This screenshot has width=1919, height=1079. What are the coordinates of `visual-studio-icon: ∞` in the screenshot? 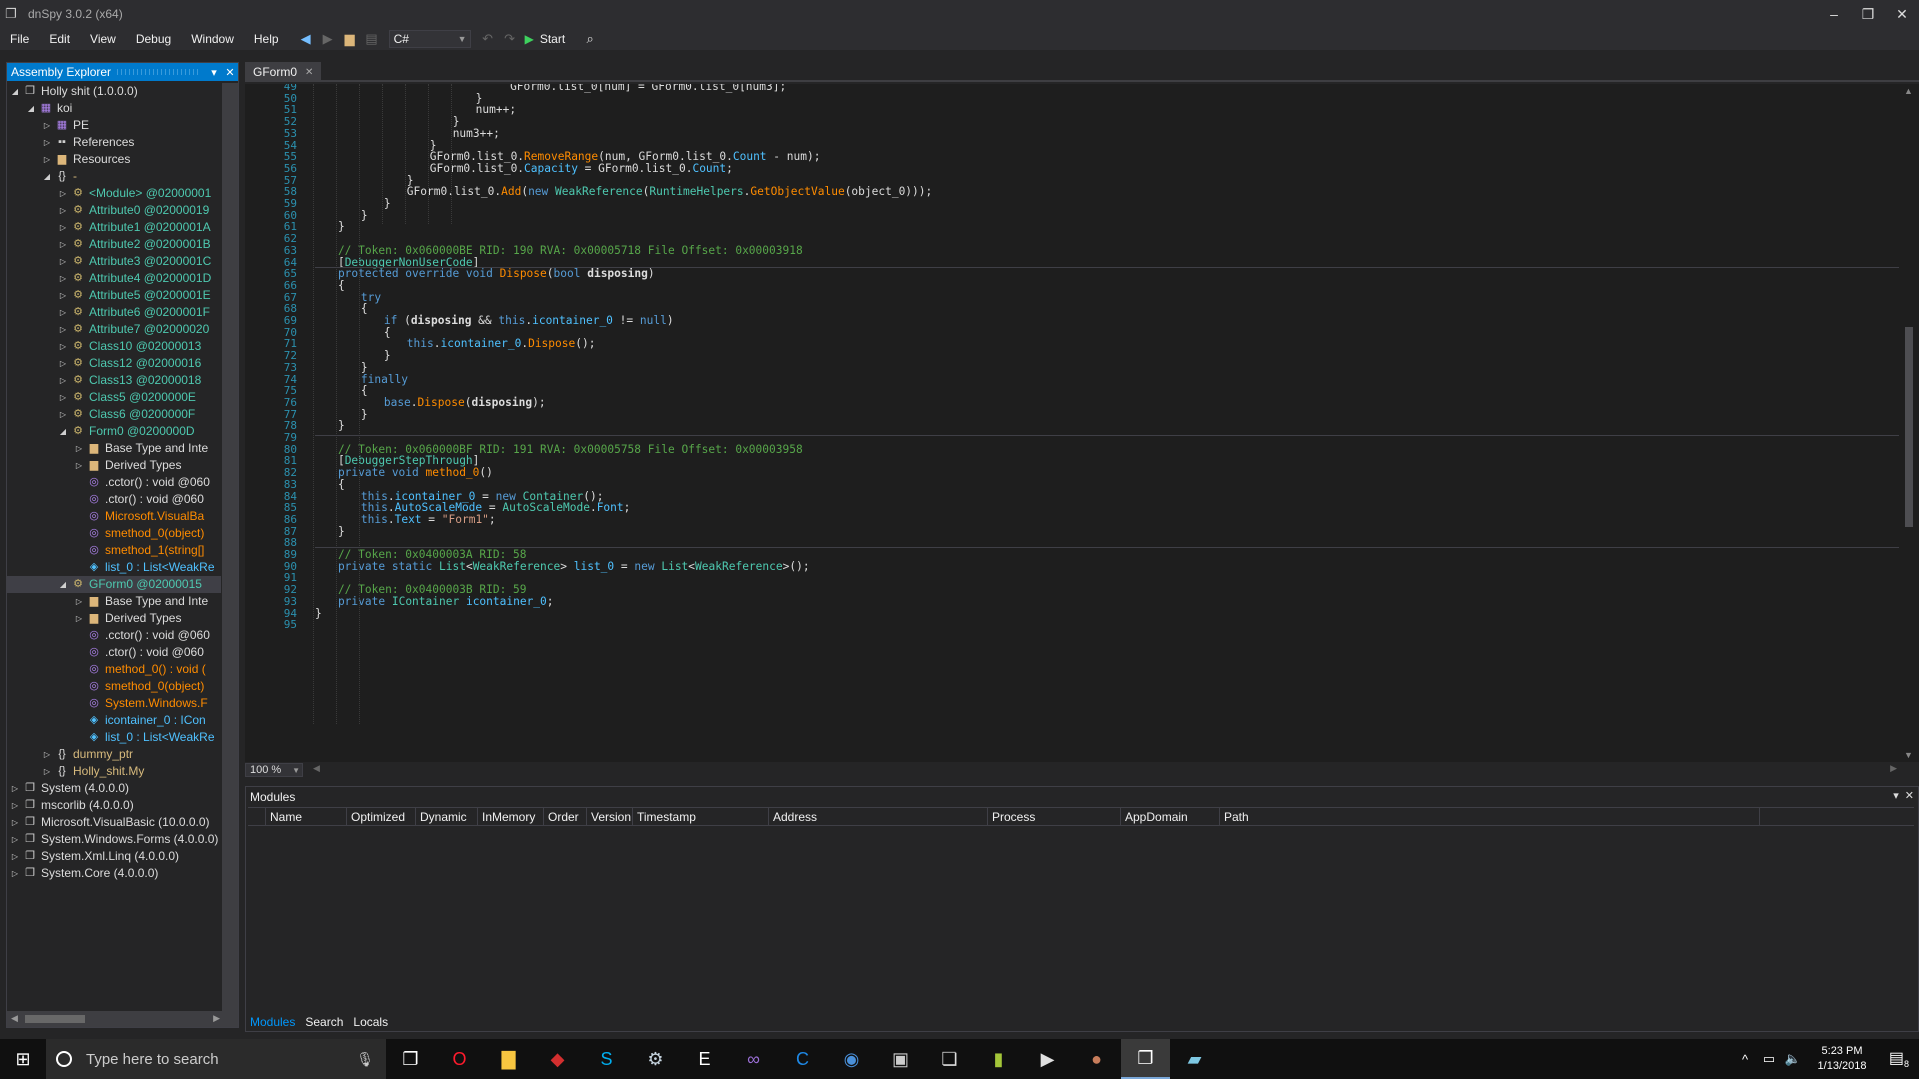 It's located at (753, 1059).